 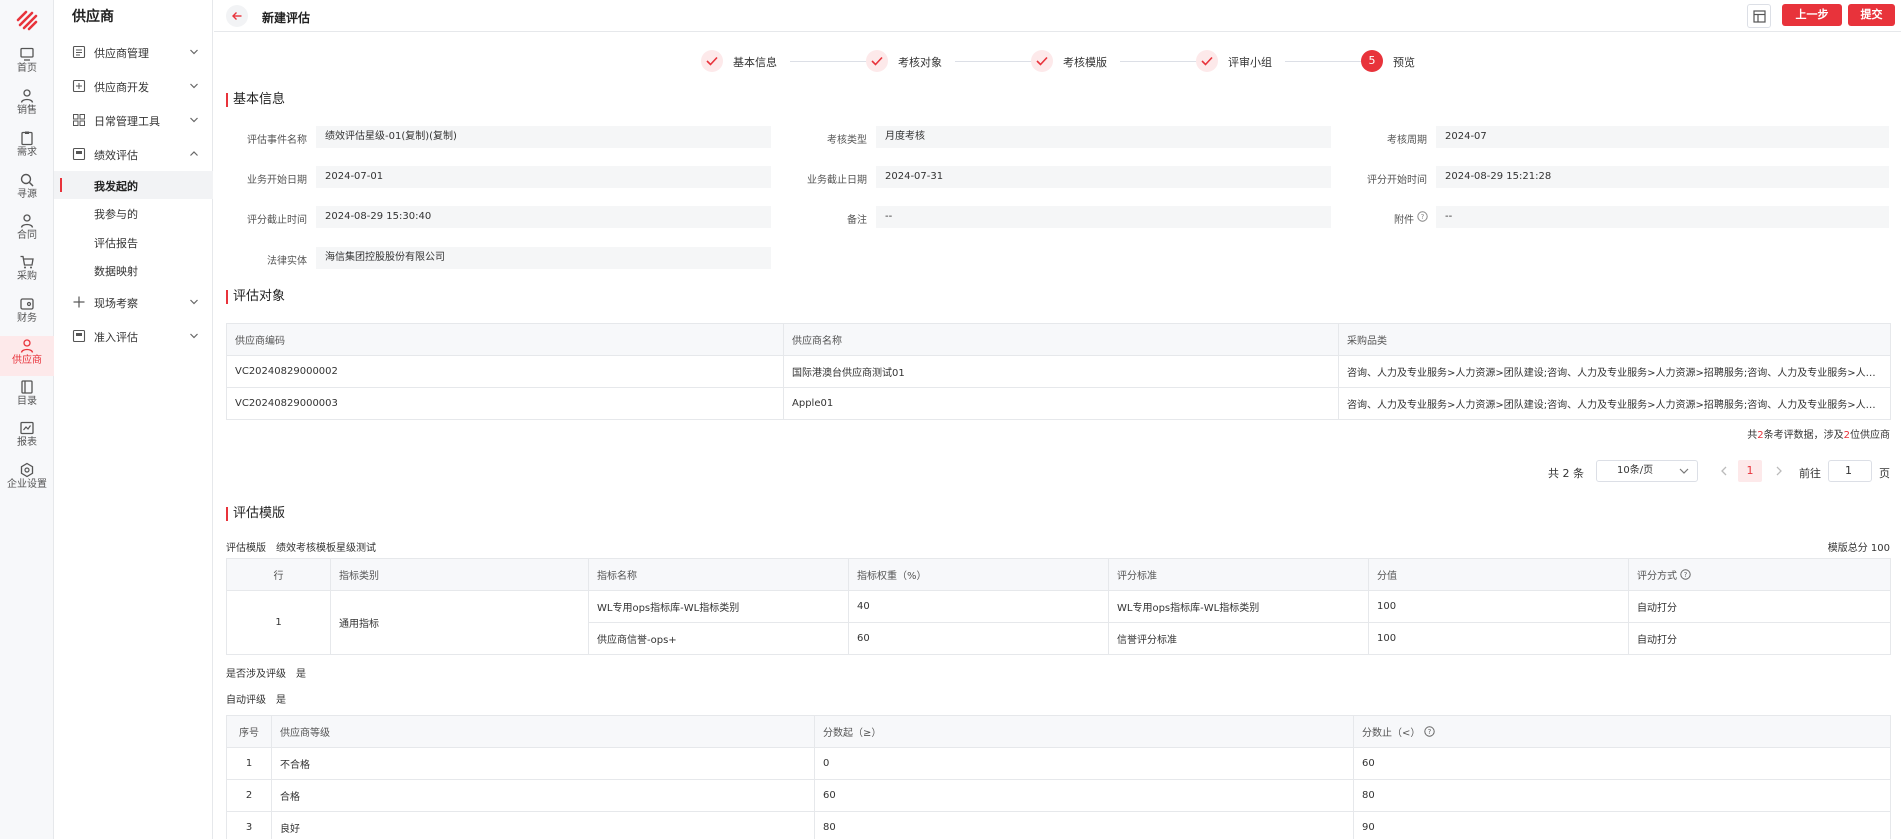 I want to click on prev-page-icon, so click(x=1724, y=471).